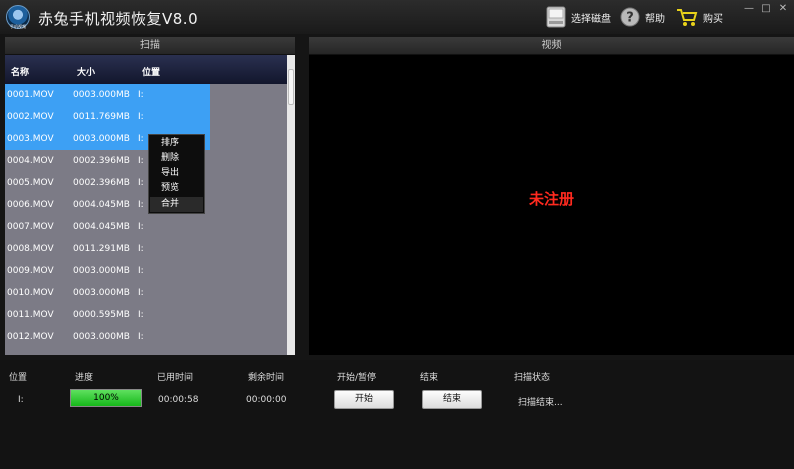 Image resolution: width=794 pixels, height=469 pixels. I want to click on menu-item-sort: 排序, so click(176, 143).